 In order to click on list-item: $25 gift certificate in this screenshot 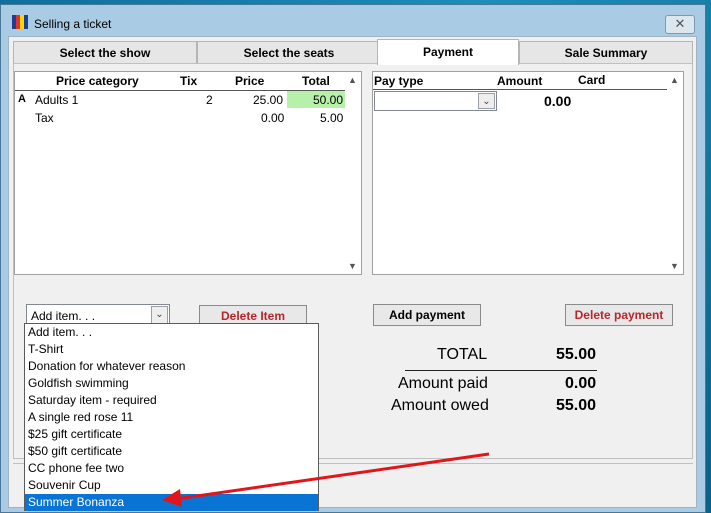, I will do `click(171, 434)`.